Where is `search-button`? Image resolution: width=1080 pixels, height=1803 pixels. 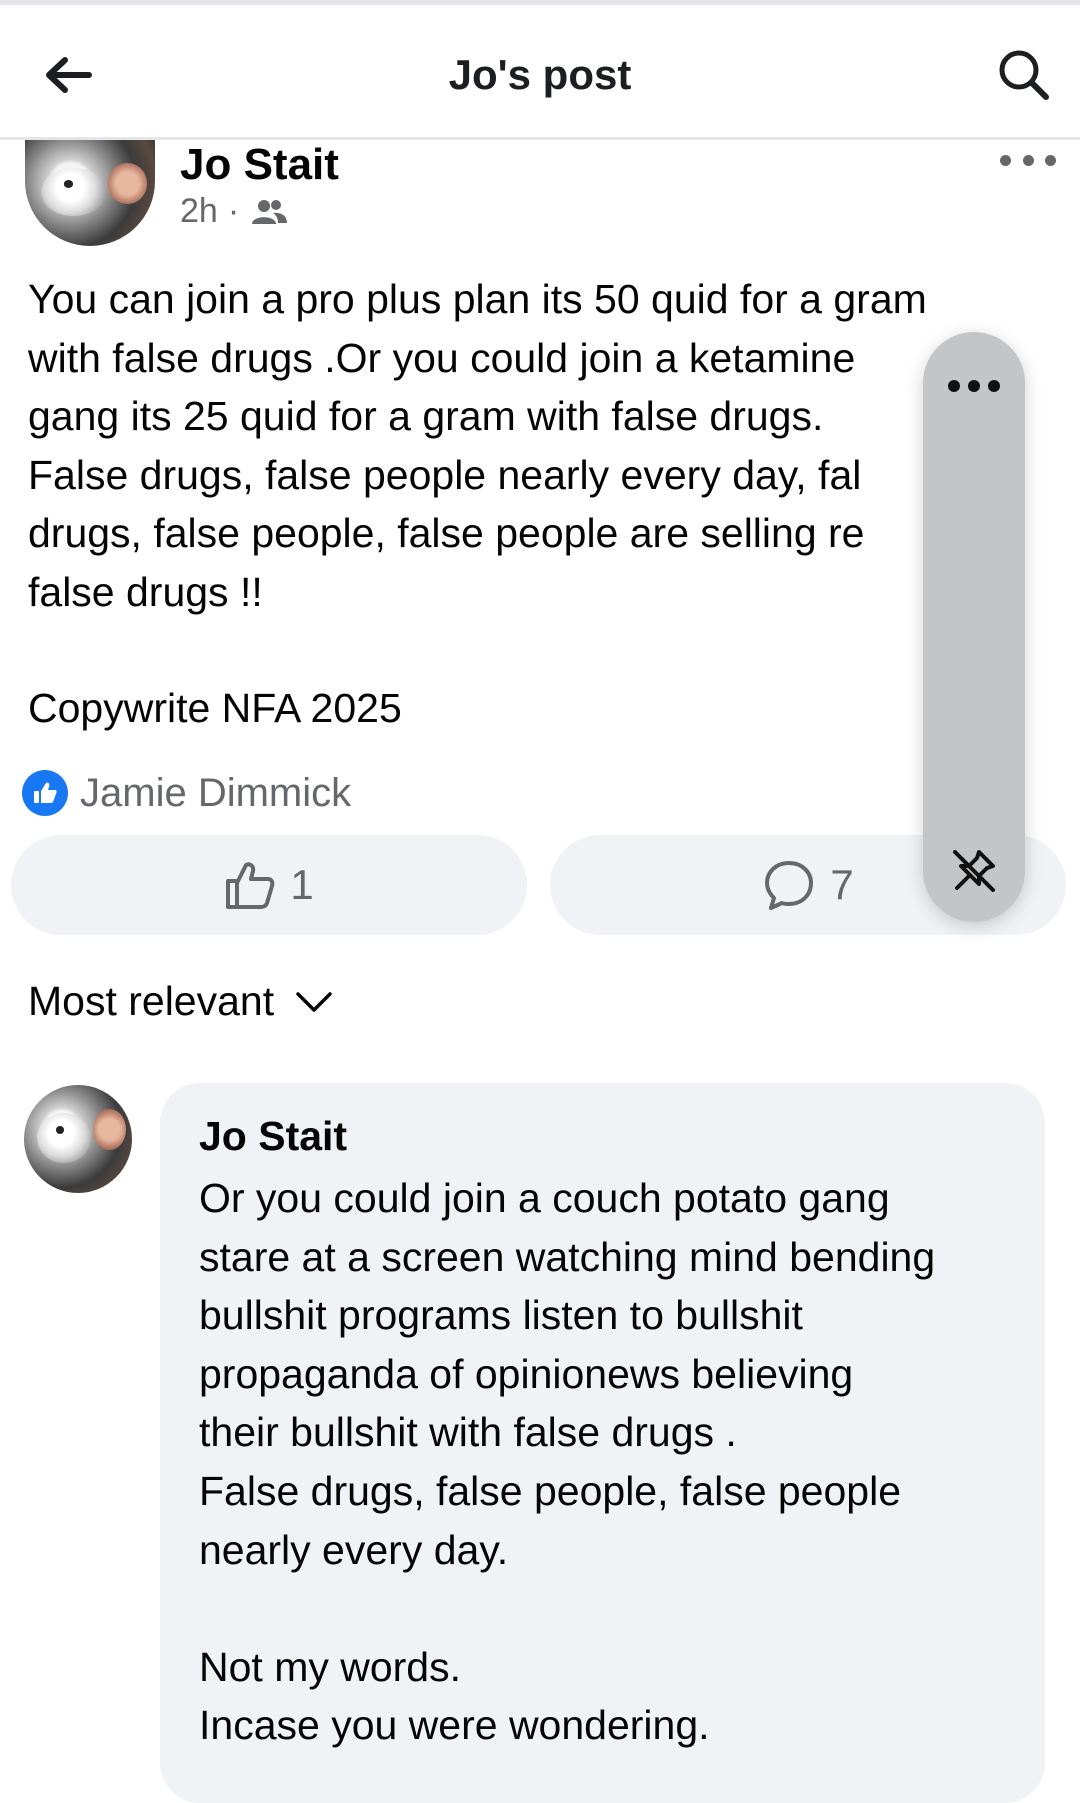 search-button is located at coordinates (1024, 75).